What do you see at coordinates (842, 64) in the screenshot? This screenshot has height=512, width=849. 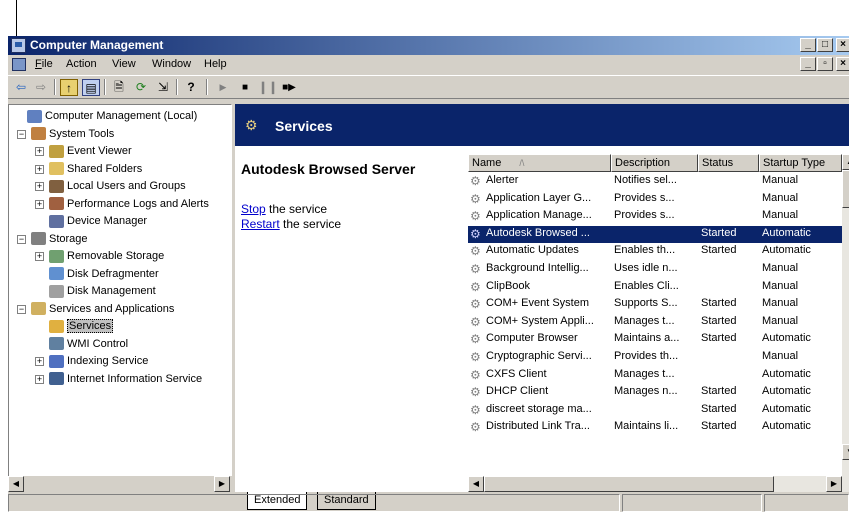 I see `document-close-button: ×` at bounding box center [842, 64].